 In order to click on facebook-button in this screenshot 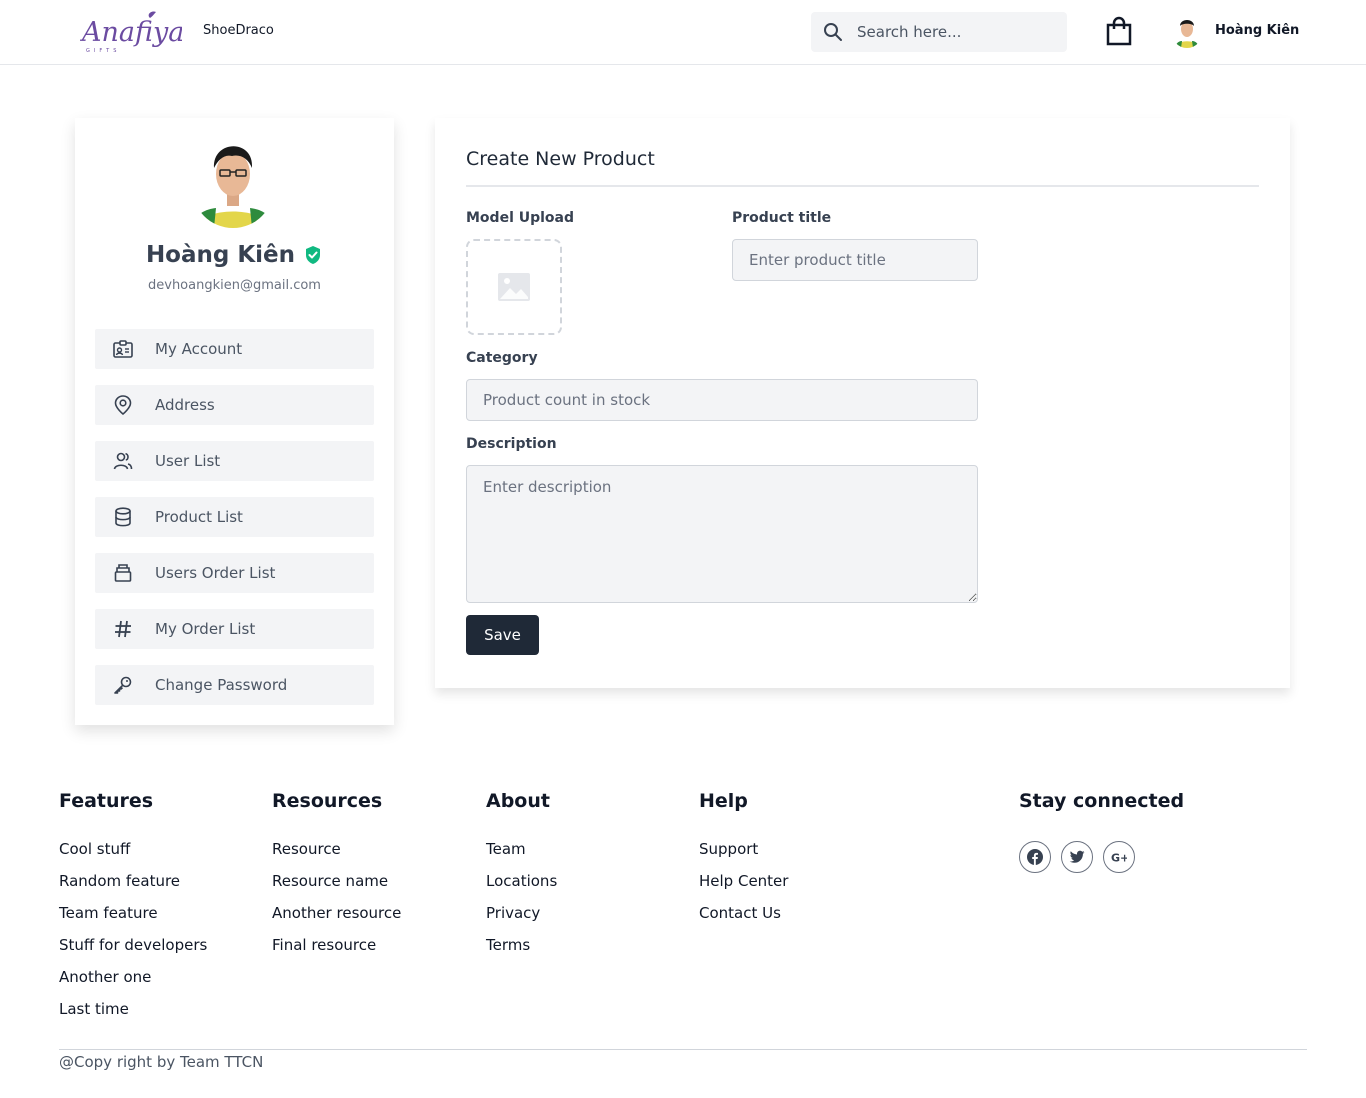, I will do `click(1035, 857)`.